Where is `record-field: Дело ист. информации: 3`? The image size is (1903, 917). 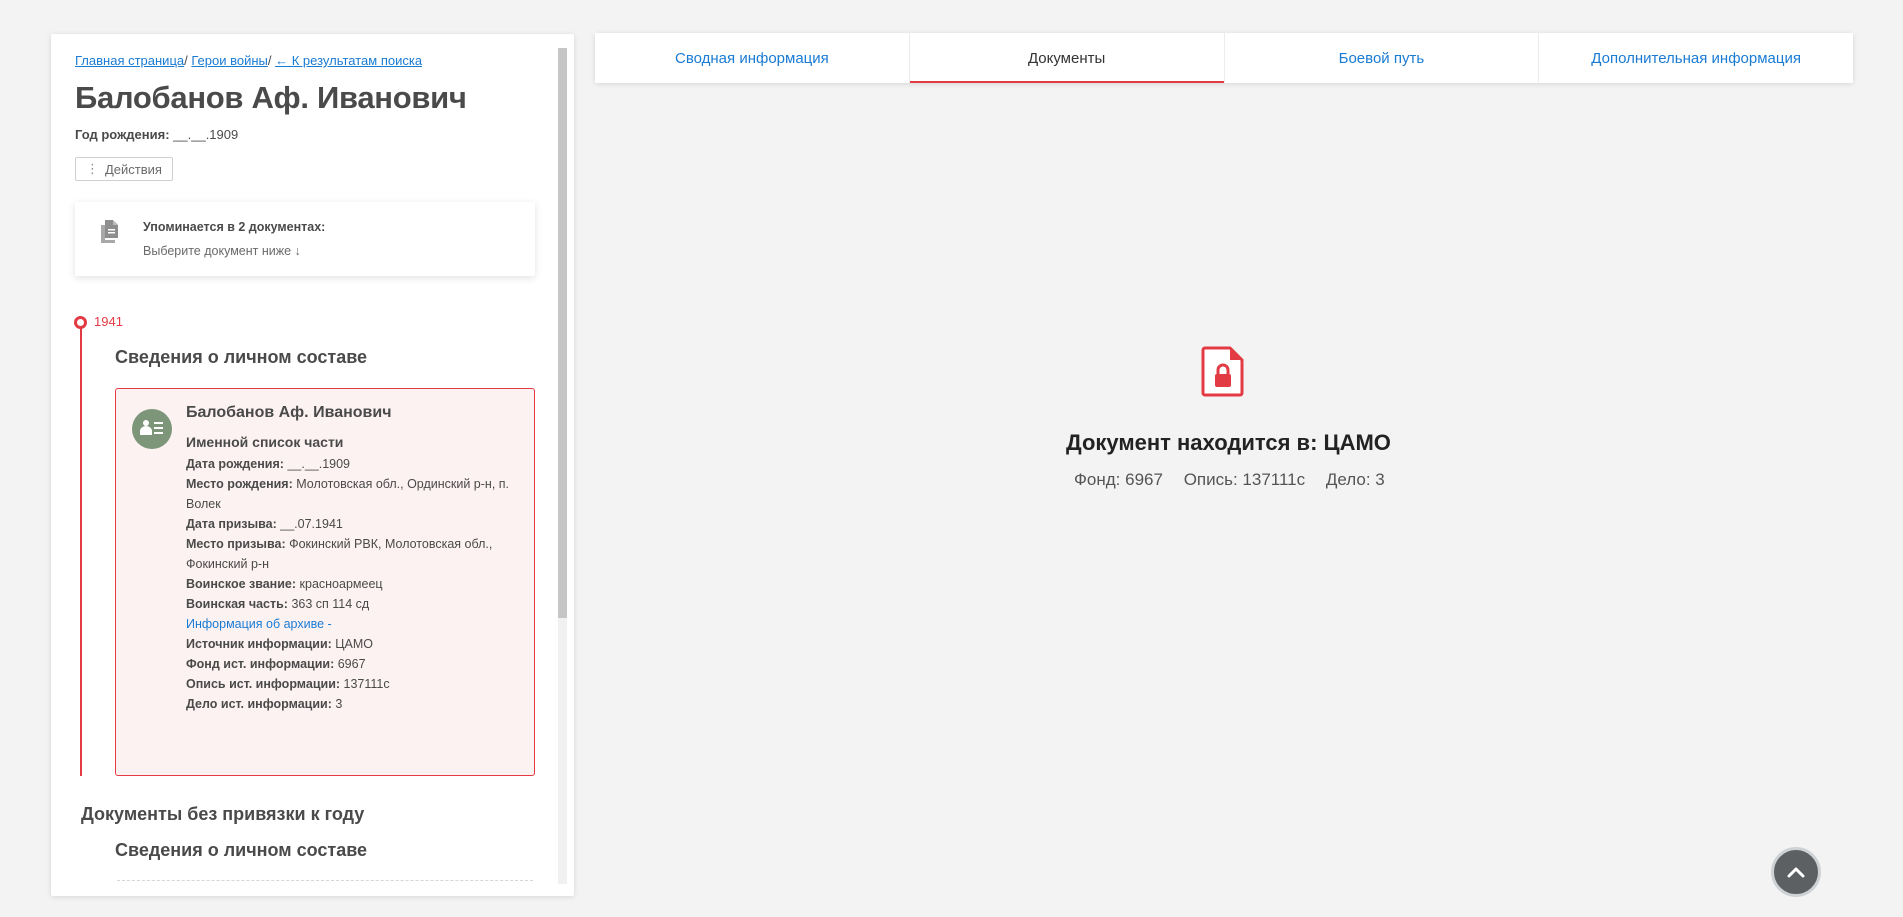
record-field: Дело ист. информации: 3 is located at coordinates (356, 704).